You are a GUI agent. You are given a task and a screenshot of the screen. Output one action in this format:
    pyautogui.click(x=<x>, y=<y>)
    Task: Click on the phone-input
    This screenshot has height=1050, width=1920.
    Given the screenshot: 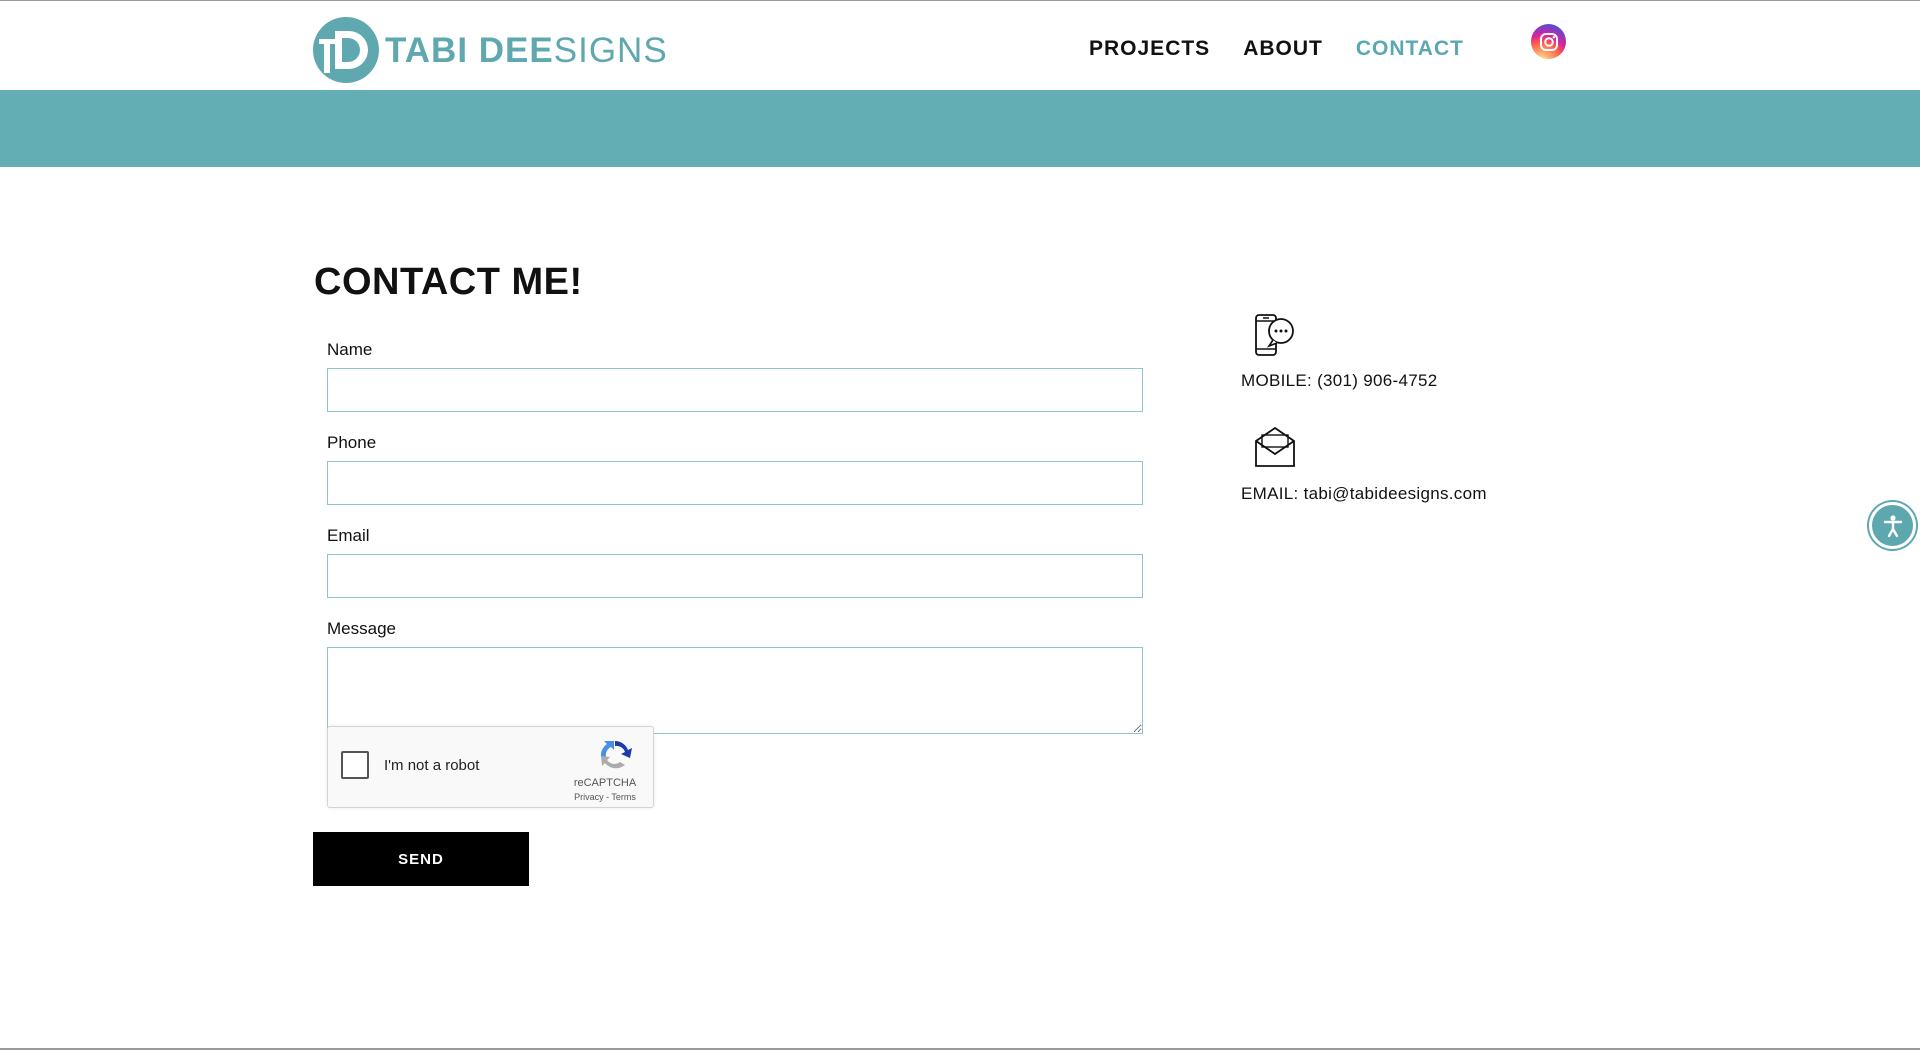 What is the action you would take?
    pyautogui.click(x=735, y=483)
    